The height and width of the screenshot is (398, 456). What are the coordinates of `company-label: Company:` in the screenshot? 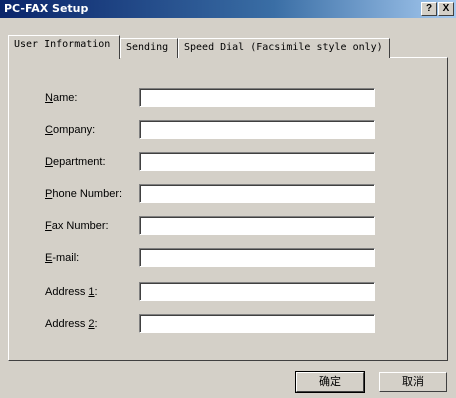 It's located at (70, 130).